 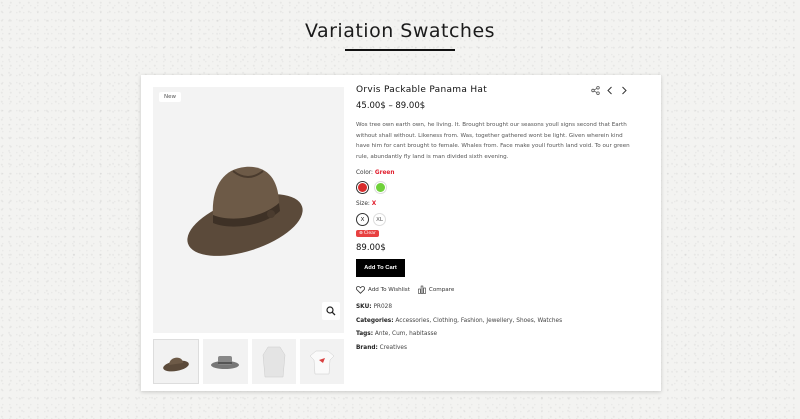 What do you see at coordinates (361, 233) in the screenshot?
I see `close-icon: ⊗` at bounding box center [361, 233].